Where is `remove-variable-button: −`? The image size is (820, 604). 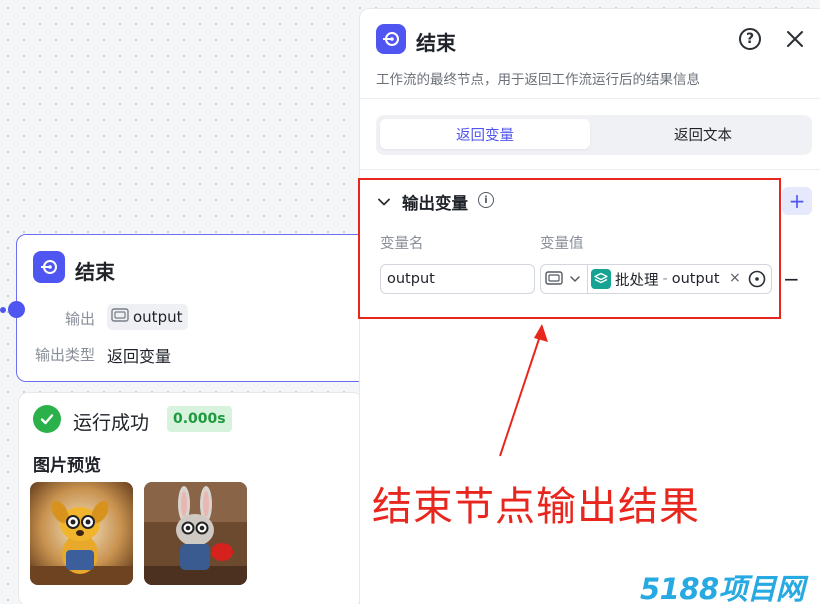
remove-variable-button: − is located at coordinates (792, 279).